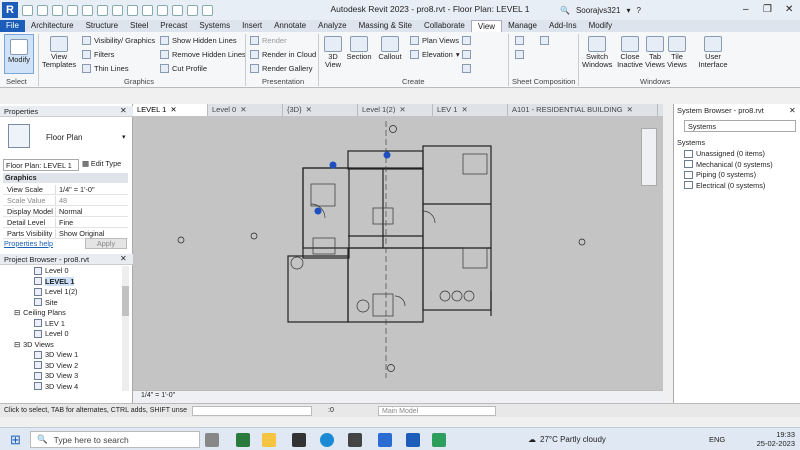  What do you see at coordinates (158, 395) in the screenshot?
I see `view-scale: 1/4" = 1'-0"` at bounding box center [158, 395].